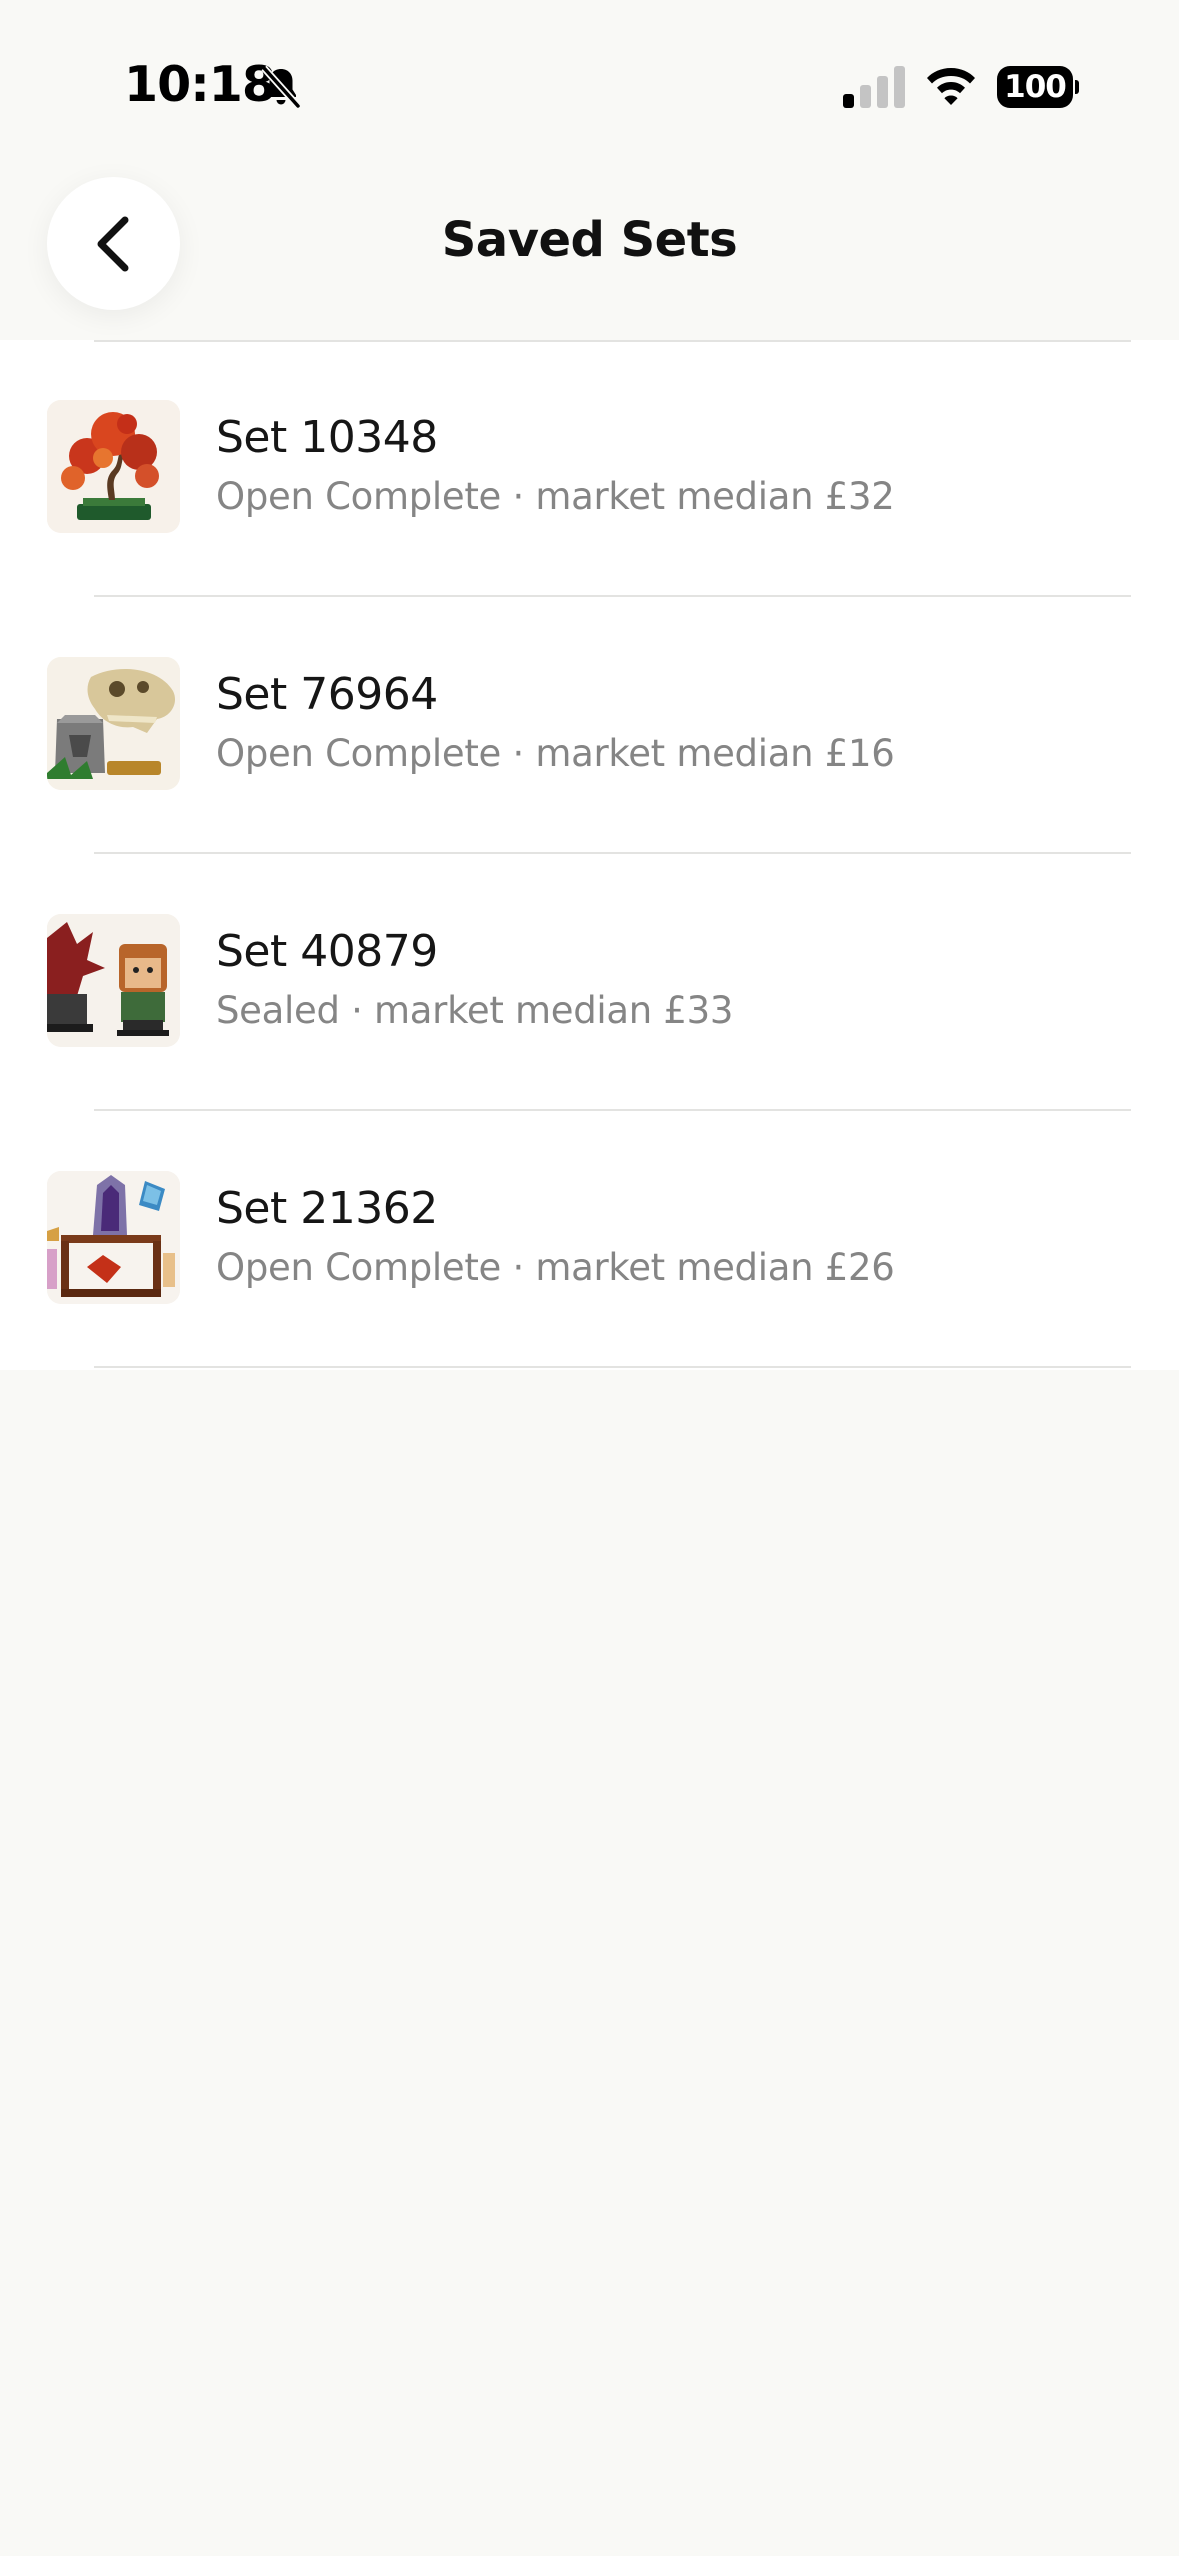  Describe the element at coordinates (327, 437) in the screenshot. I see `set-name: Set 10348` at that location.